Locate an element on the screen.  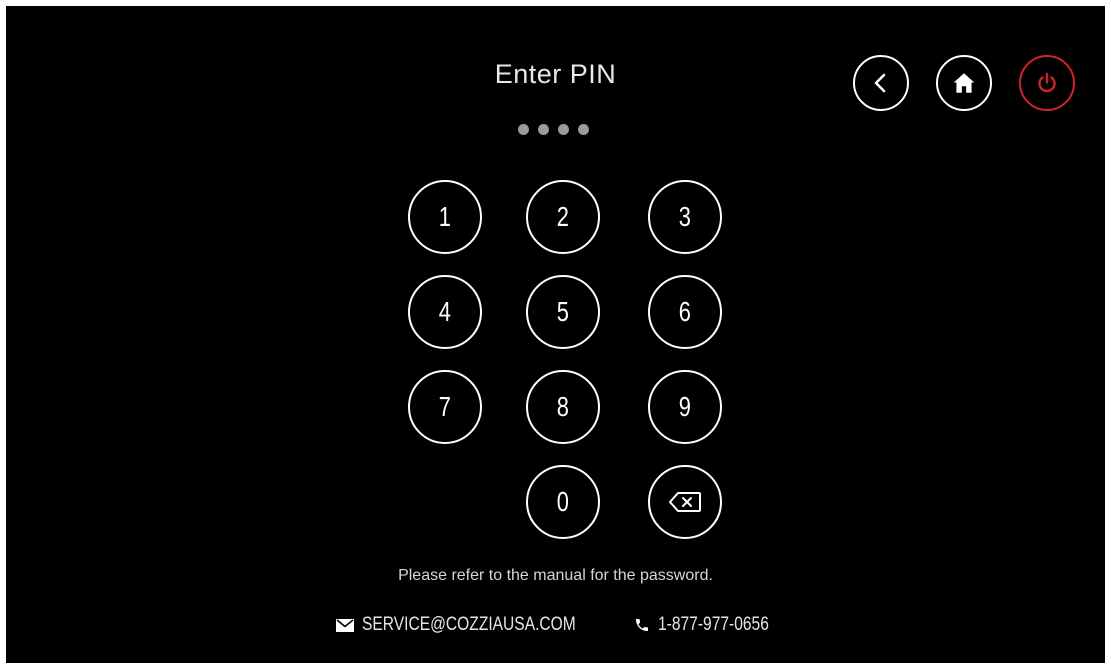
chevron-left-icon is located at coordinates (880, 83).